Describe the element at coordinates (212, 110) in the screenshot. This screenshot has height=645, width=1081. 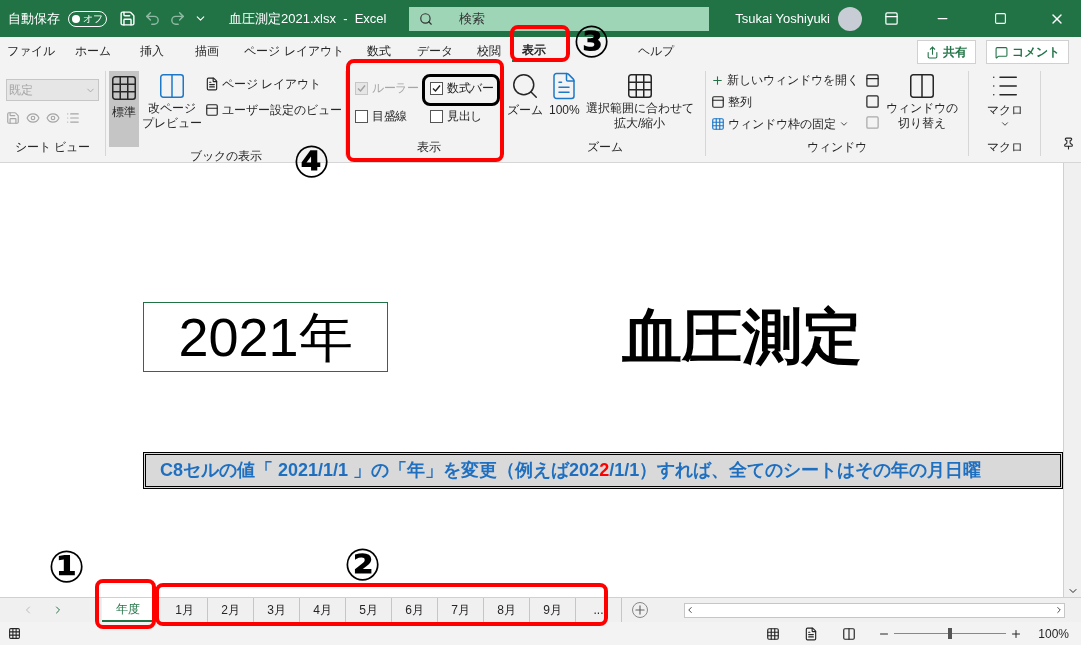
I see `view-icon` at that location.